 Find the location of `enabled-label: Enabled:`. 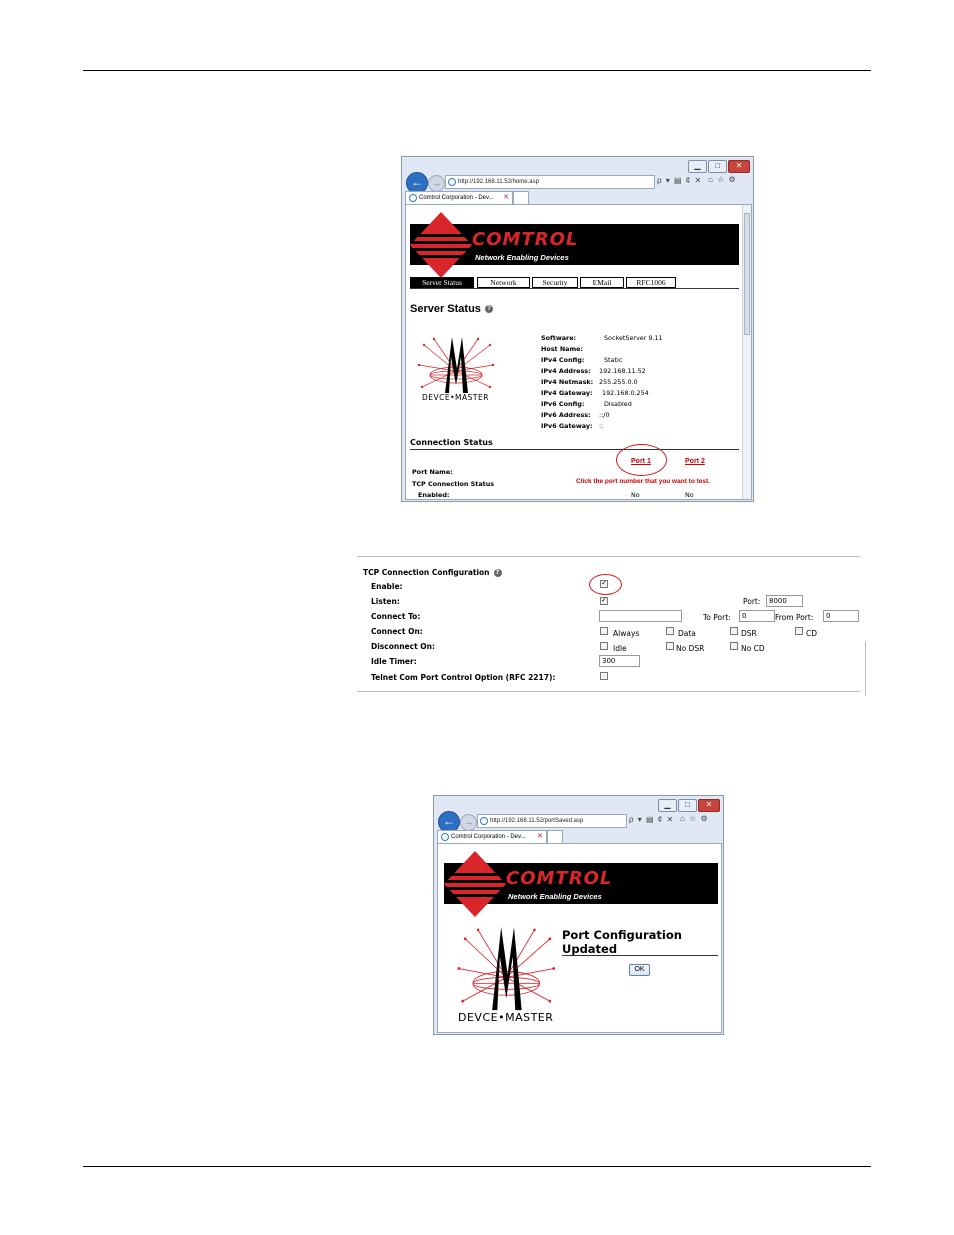

enabled-label: Enabled: is located at coordinates (434, 495).